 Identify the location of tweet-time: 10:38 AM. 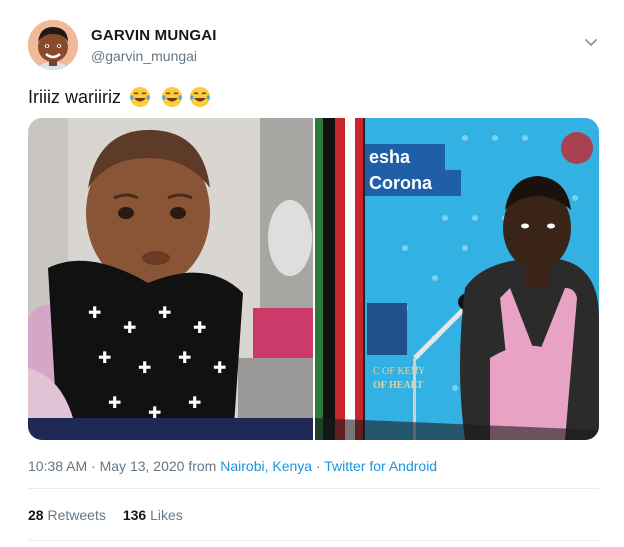
(57, 466).